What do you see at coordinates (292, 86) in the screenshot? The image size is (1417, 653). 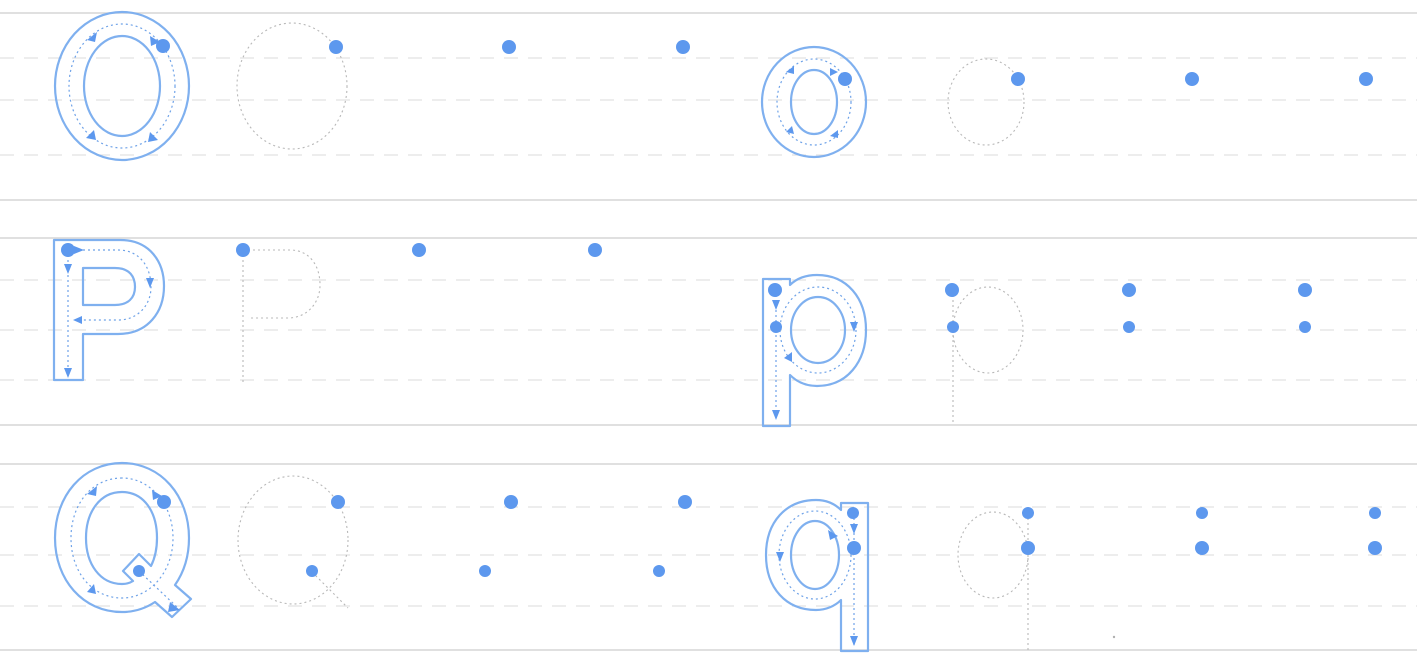 I see `trace-uppercase-o` at bounding box center [292, 86].